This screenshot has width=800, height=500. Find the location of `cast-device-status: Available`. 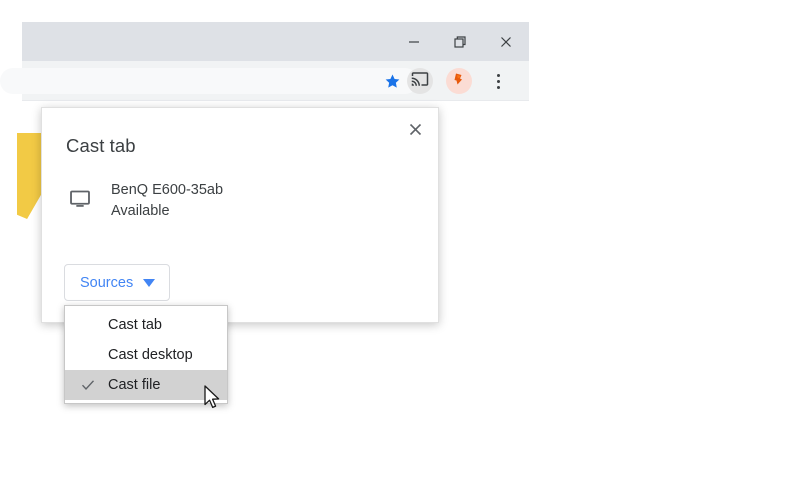

cast-device-status: Available is located at coordinates (140, 211).